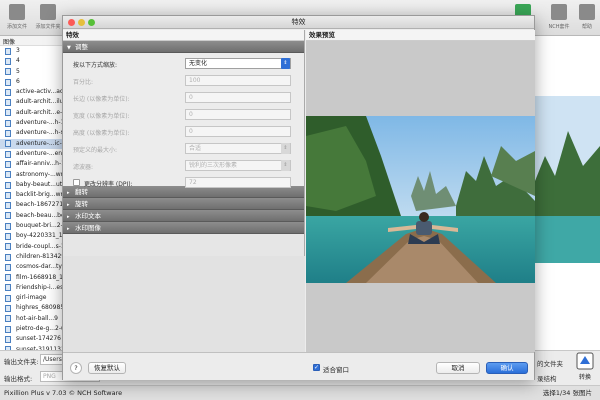  I want to click on zoom-window-button, so click(91, 22).